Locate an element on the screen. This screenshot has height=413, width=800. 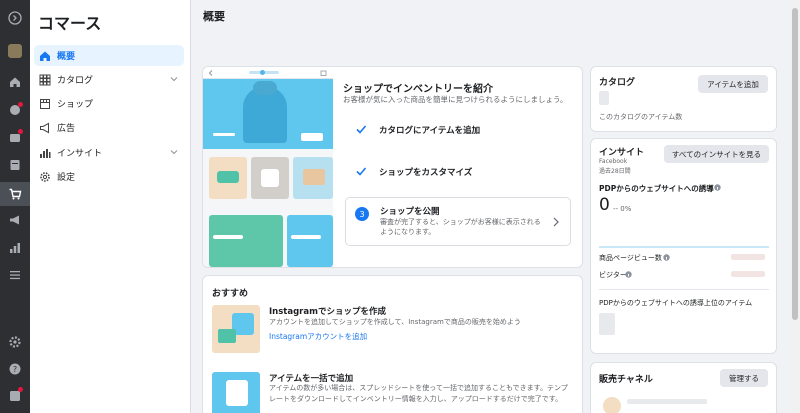
add-instagram-account-link: Instagramアカウントを追加 is located at coordinates (318, 336).